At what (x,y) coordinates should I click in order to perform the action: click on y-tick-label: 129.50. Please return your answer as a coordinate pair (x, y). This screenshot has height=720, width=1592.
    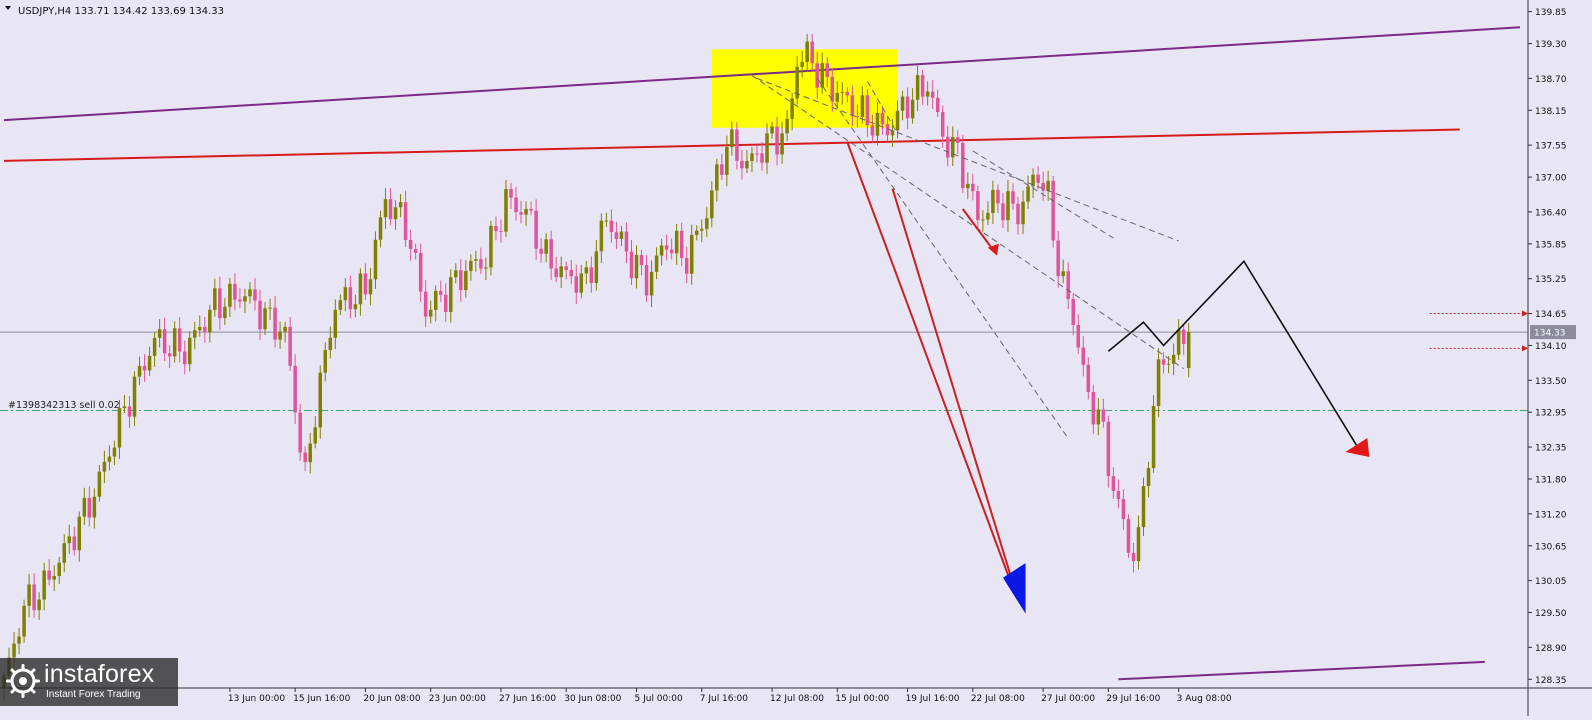
    Looking at the image, I should click on (1551, 614).